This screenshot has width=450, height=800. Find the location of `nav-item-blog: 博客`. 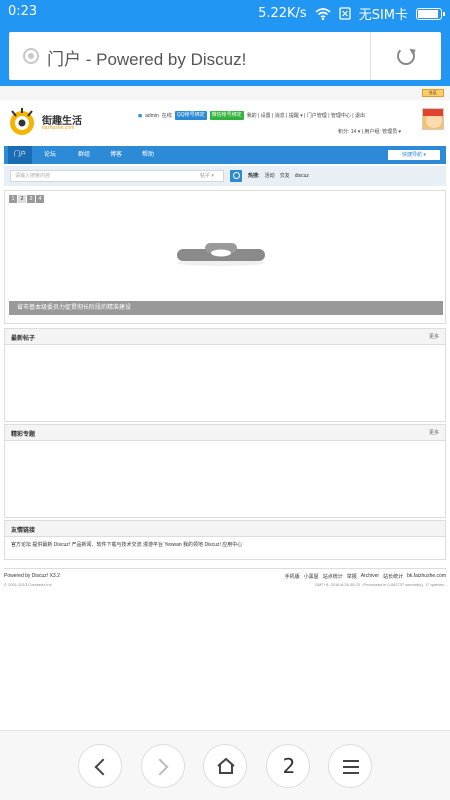

nav-item-blog: 博客 is located at coordinates (116, 155).